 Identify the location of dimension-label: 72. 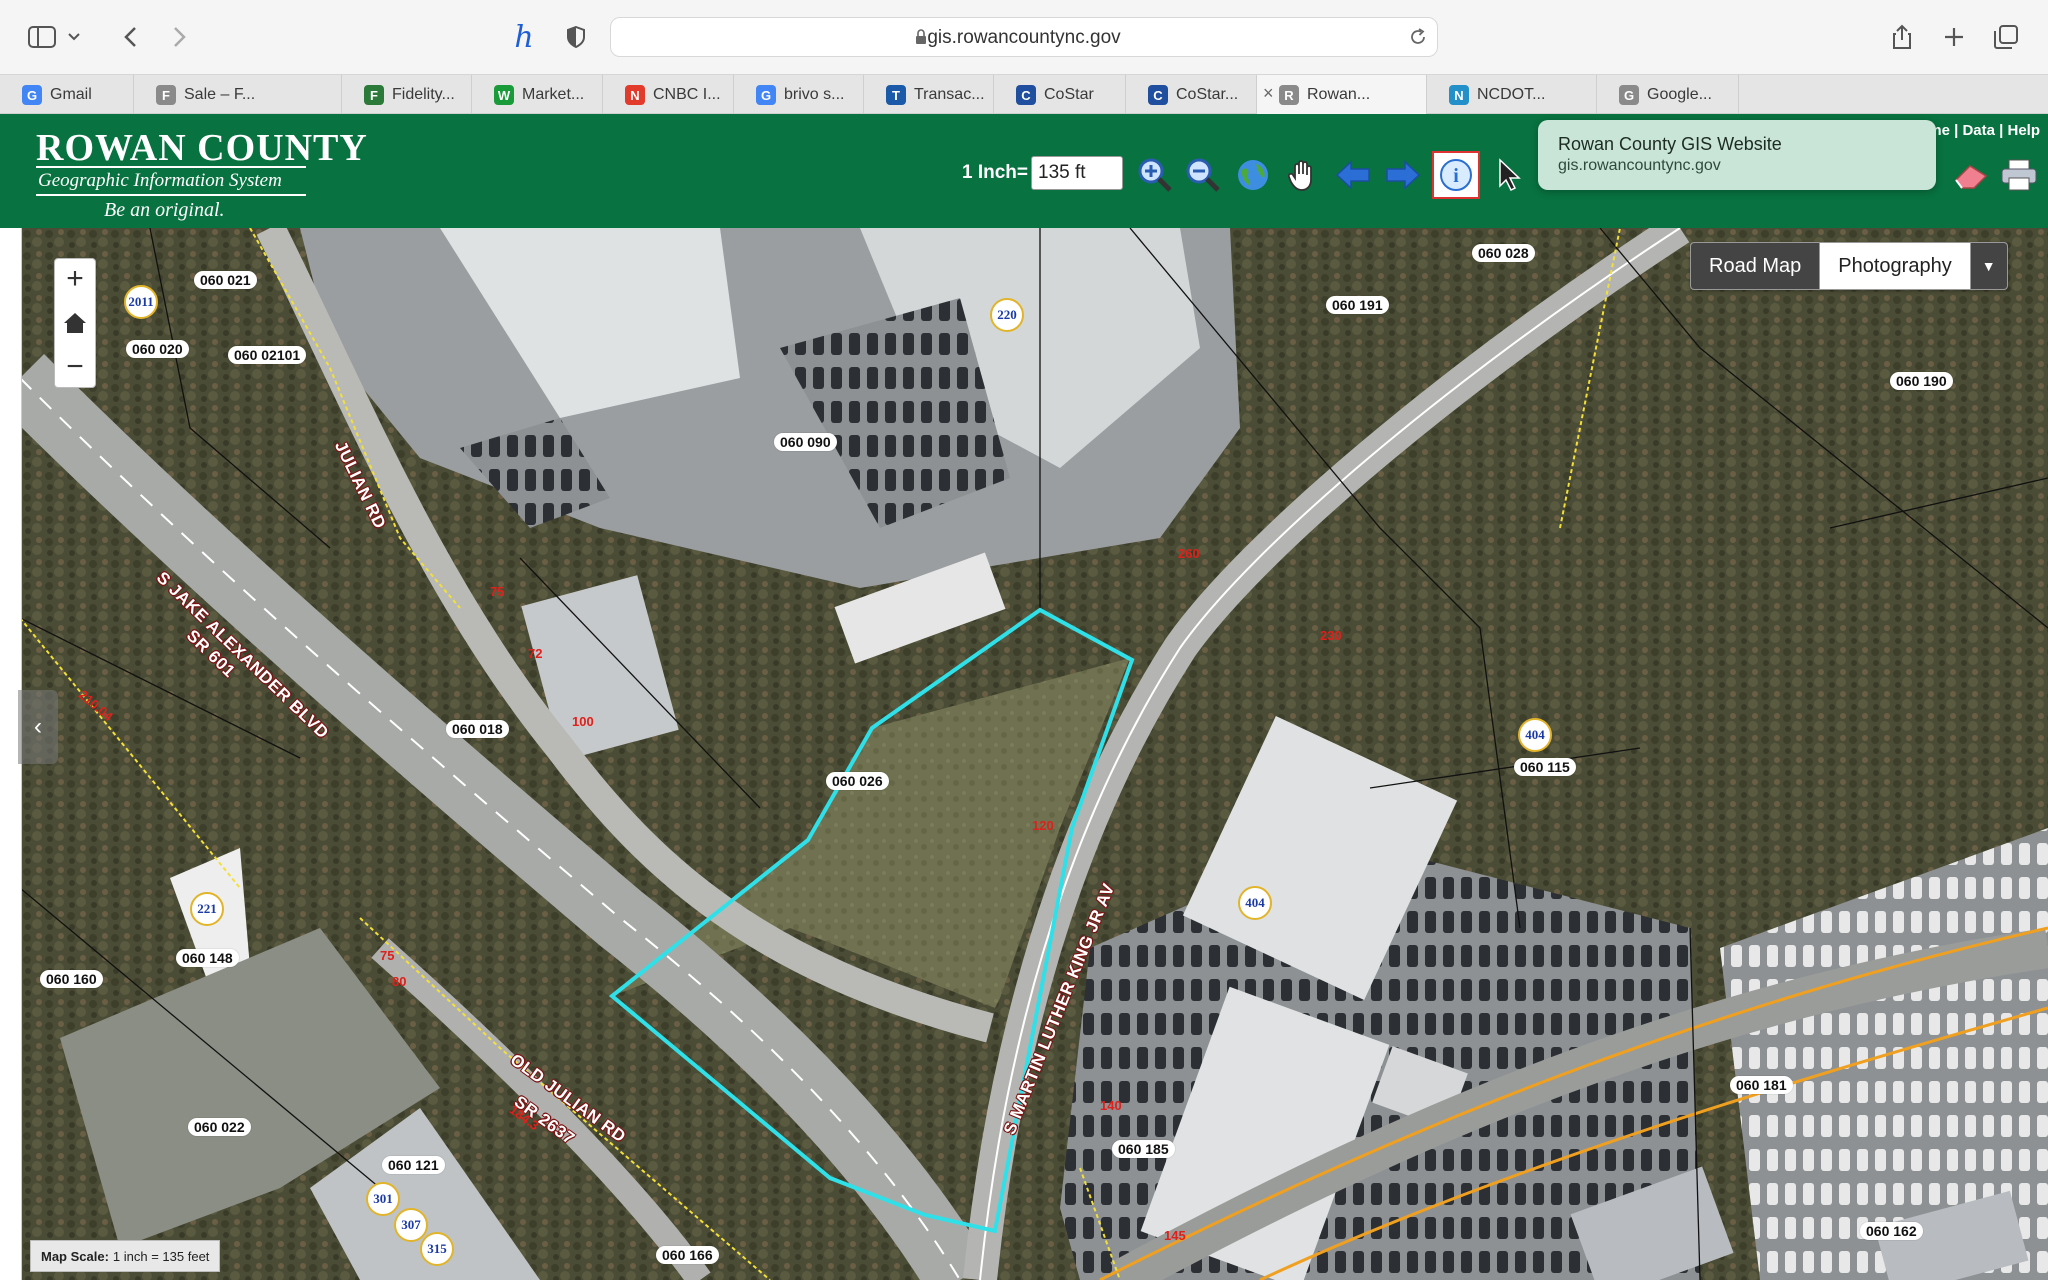
(535, 653).